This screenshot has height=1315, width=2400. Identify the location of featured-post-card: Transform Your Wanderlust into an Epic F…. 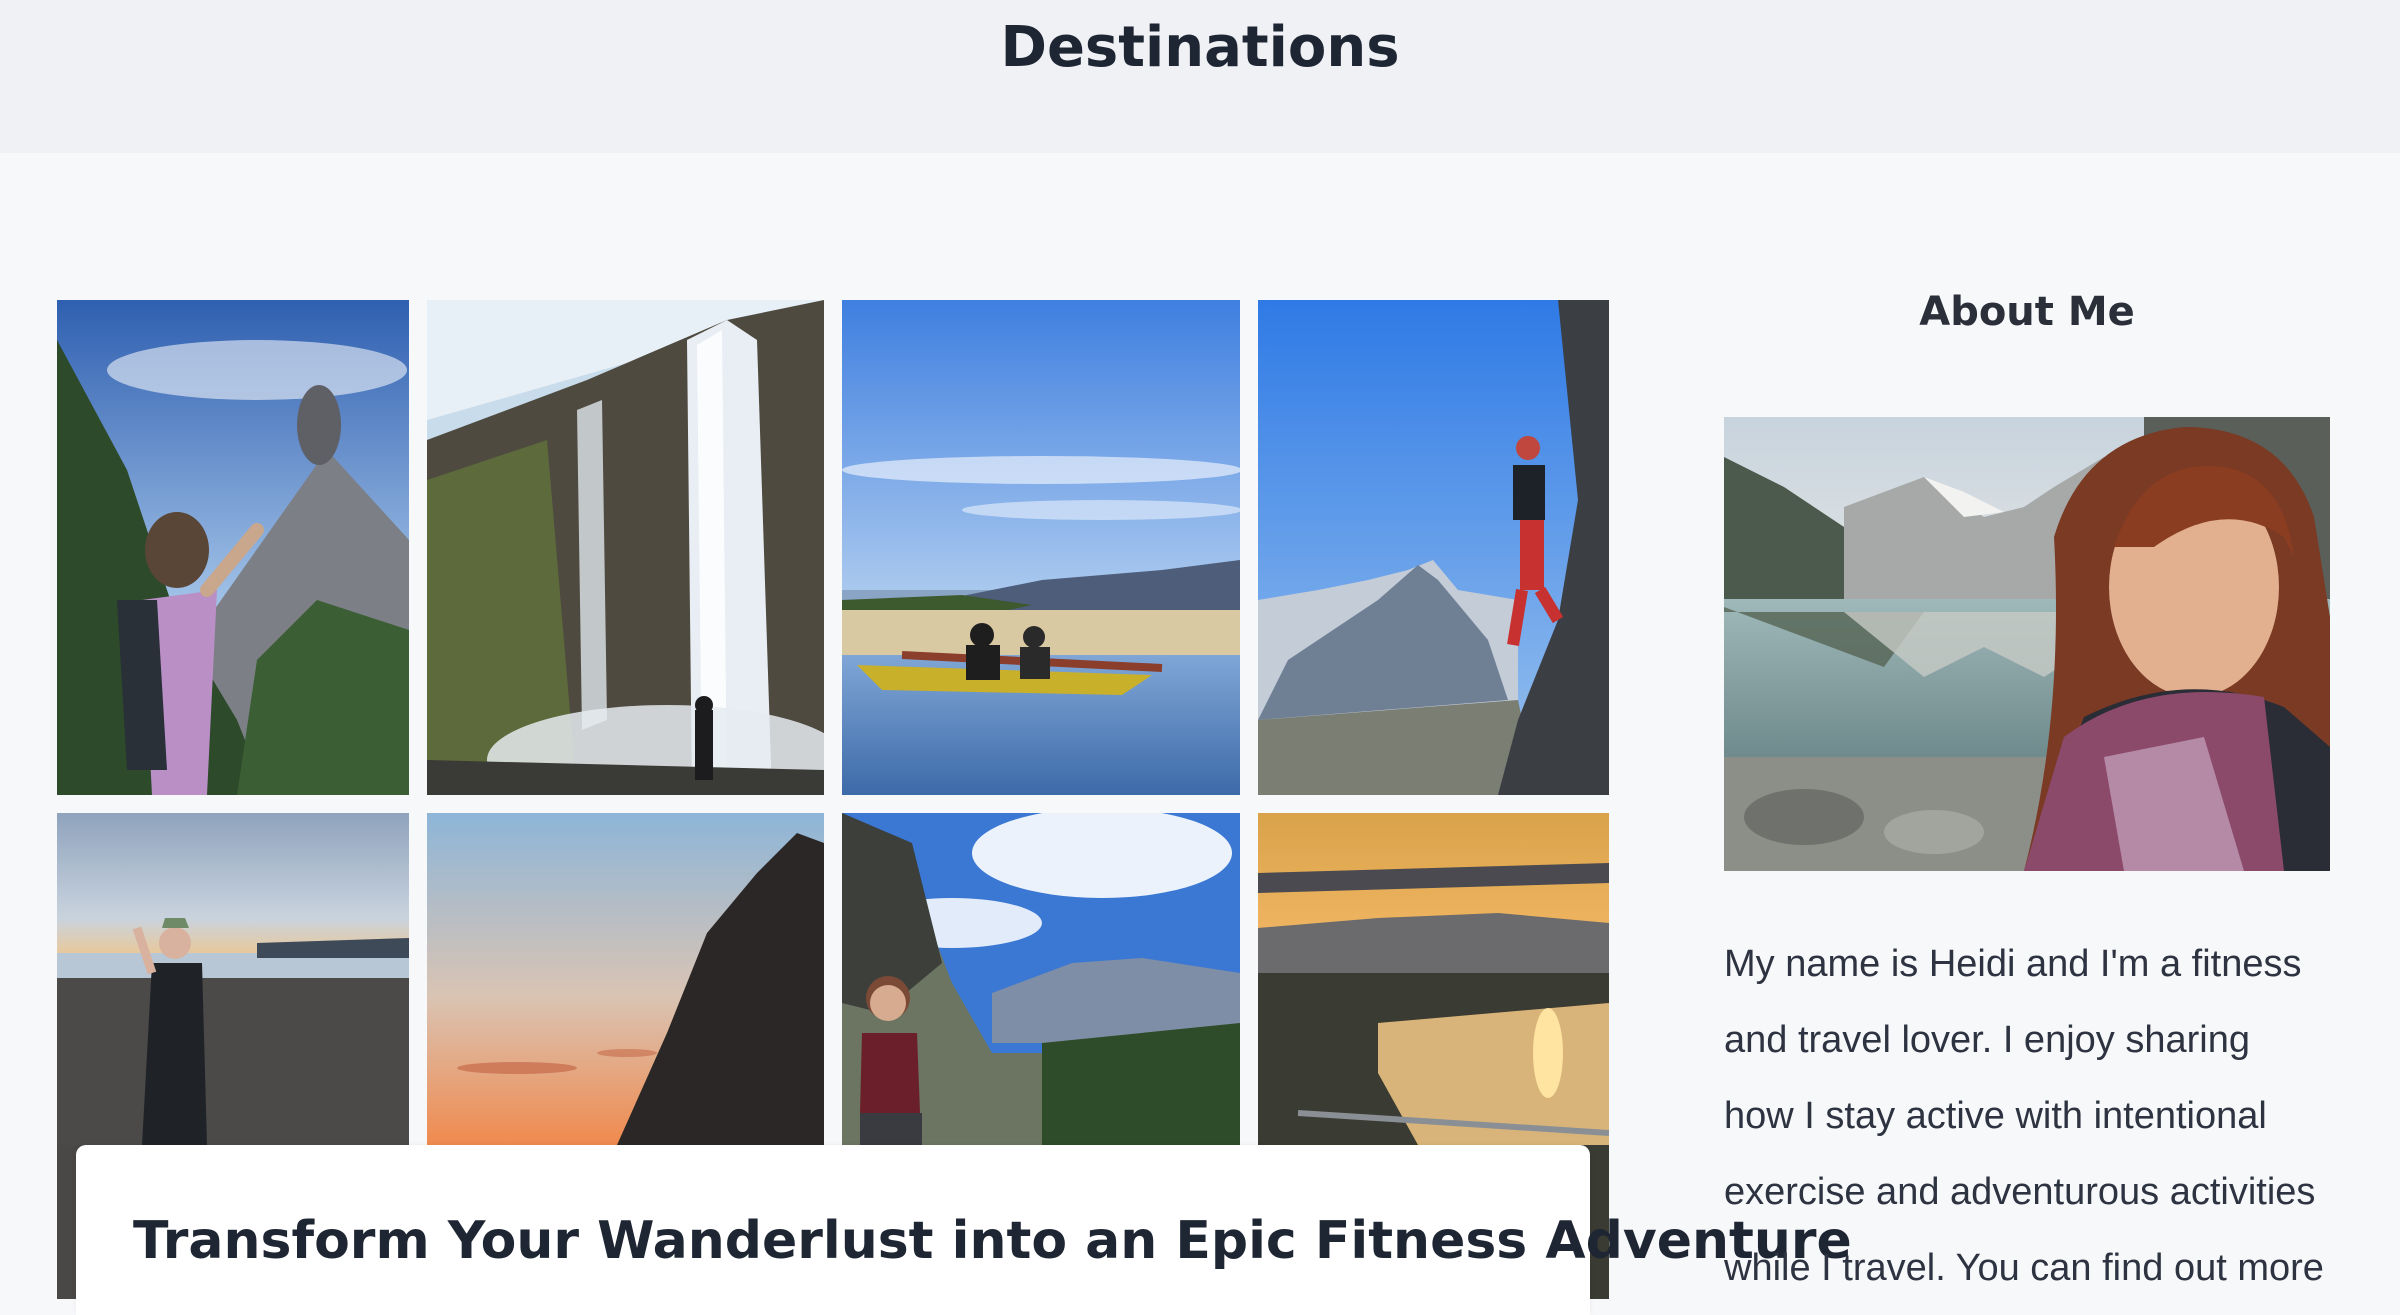
(964, 1230).